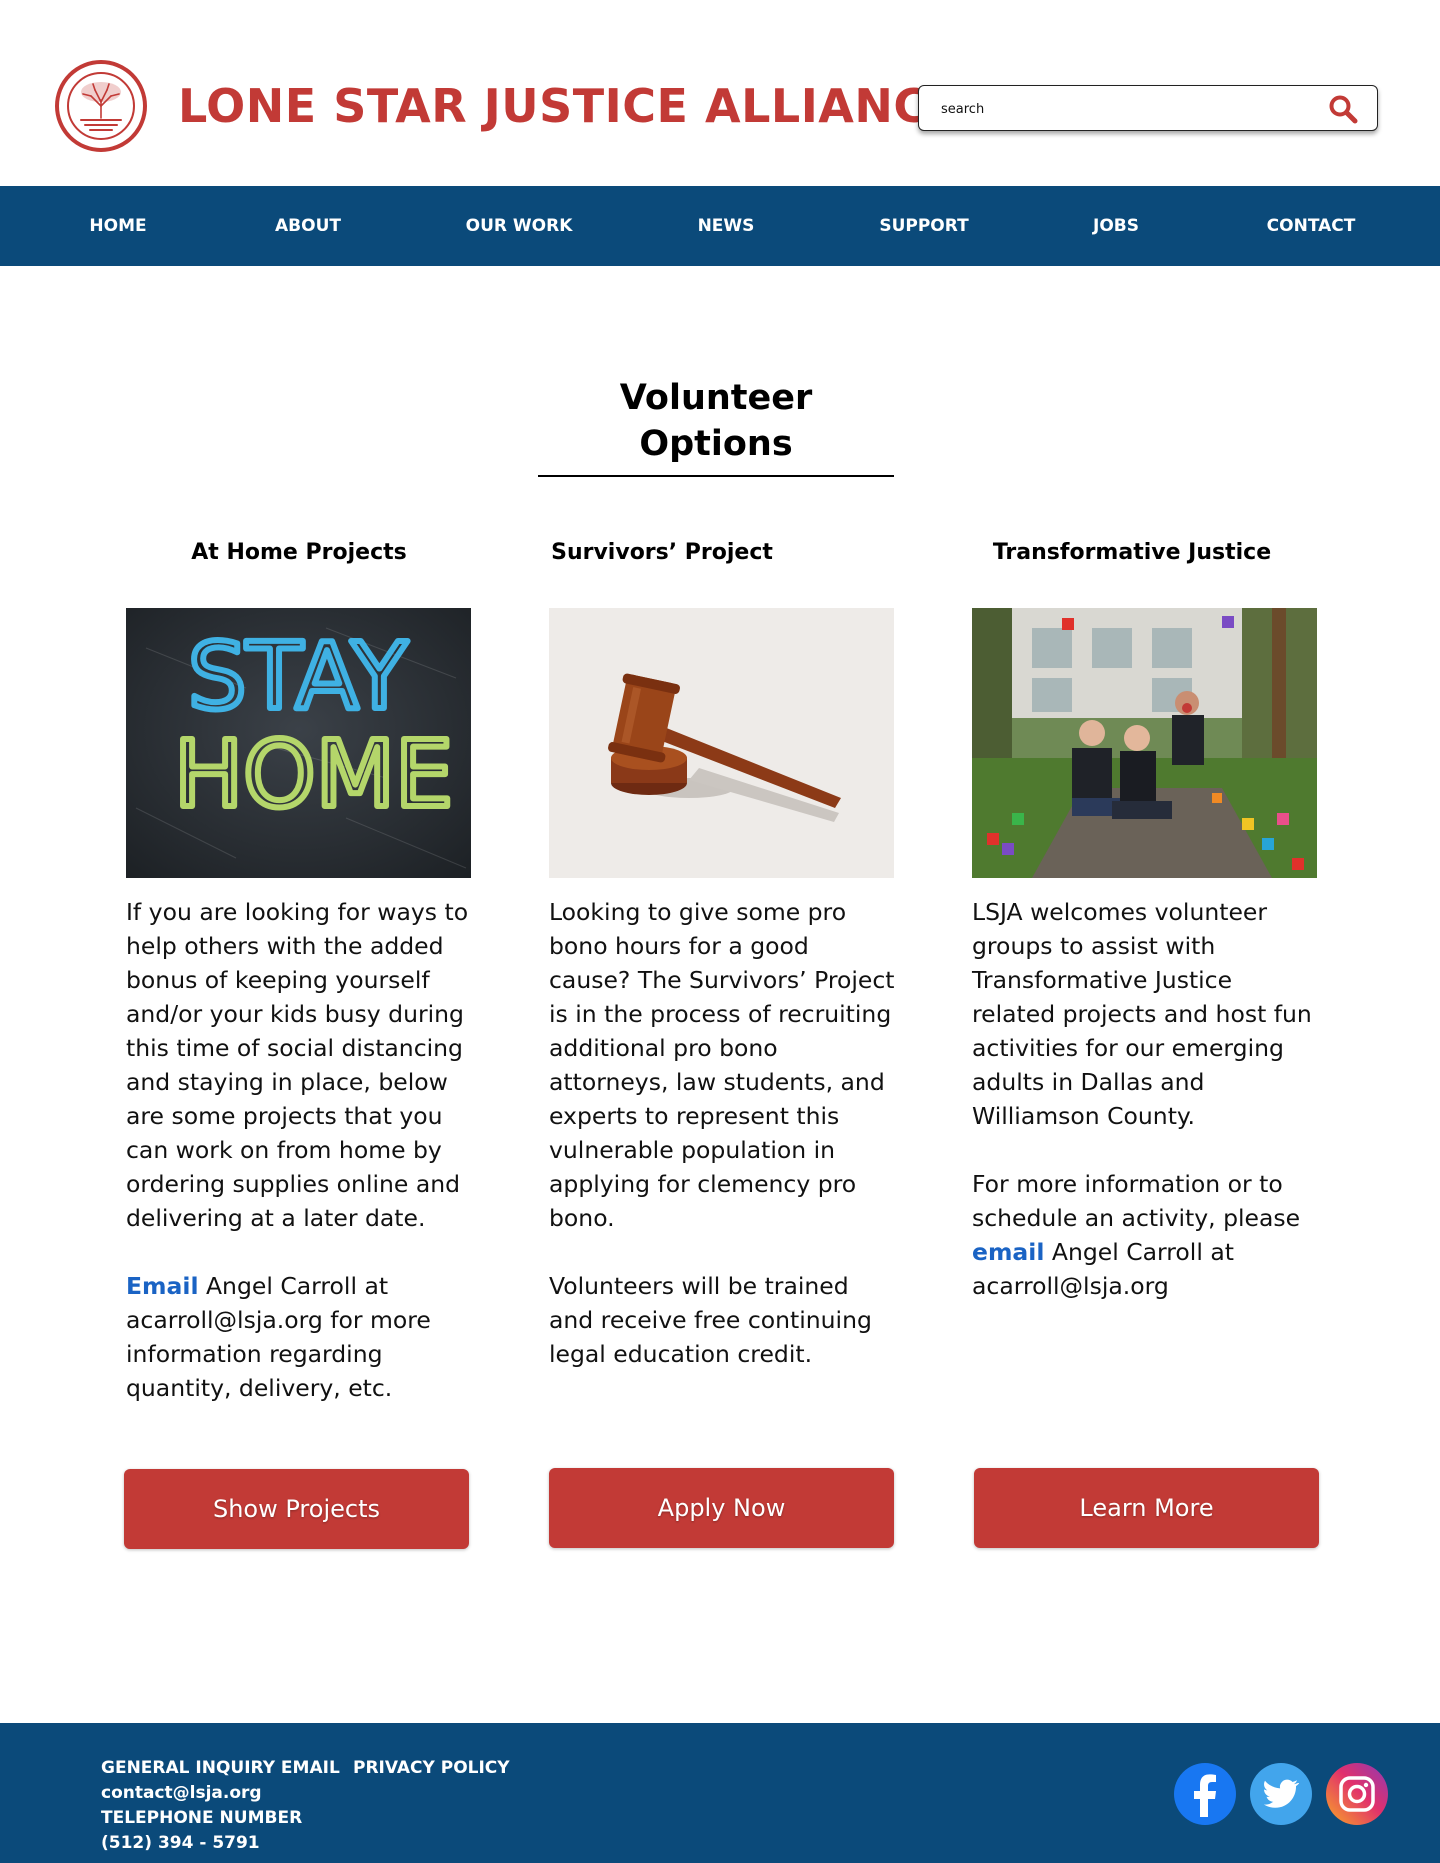 This screenshot has width=1440, height=1863. I want to click on facebook-icon, so click(1205, 1795).